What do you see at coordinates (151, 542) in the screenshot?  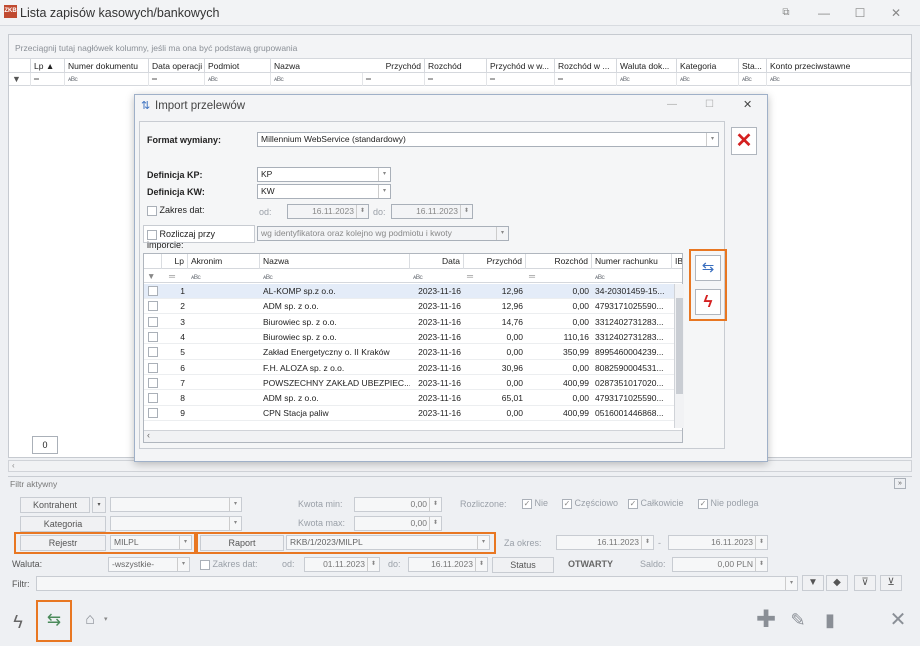 I see `rejestr-select: MILPL ▾` at bounding box center [151, 542].